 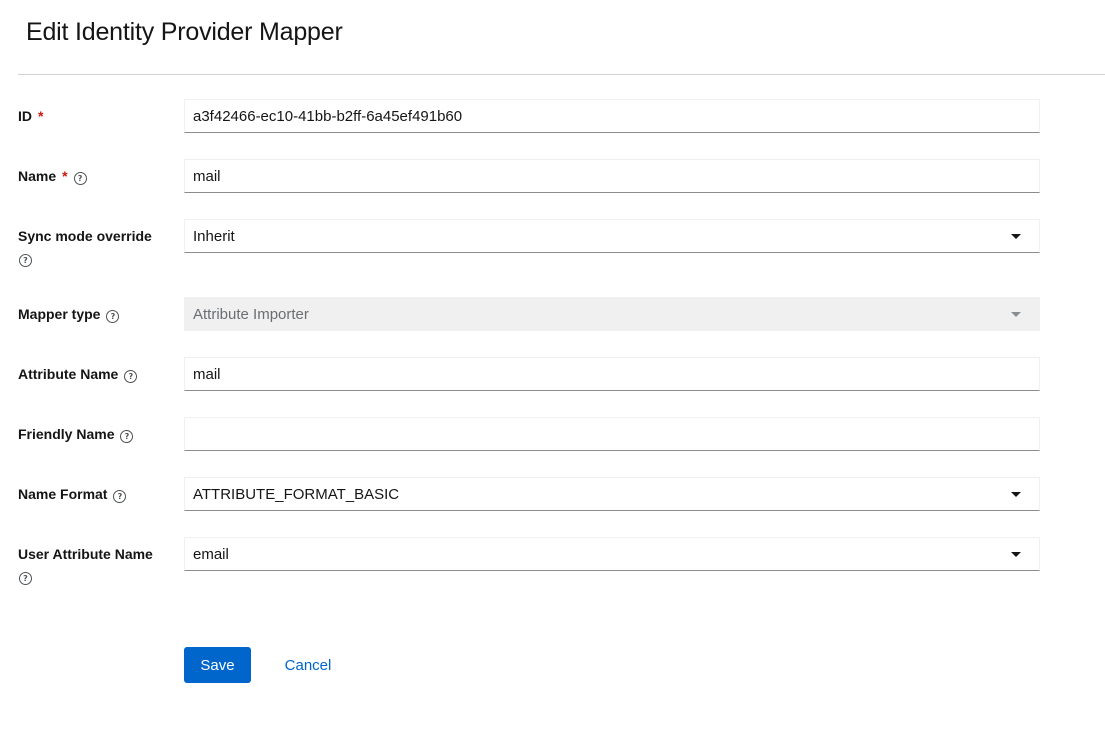 What do you see at coordinates (207, 374) in the screenshot?
I see `attribute-name-field-value: mail` at bounding box center [207, 374].